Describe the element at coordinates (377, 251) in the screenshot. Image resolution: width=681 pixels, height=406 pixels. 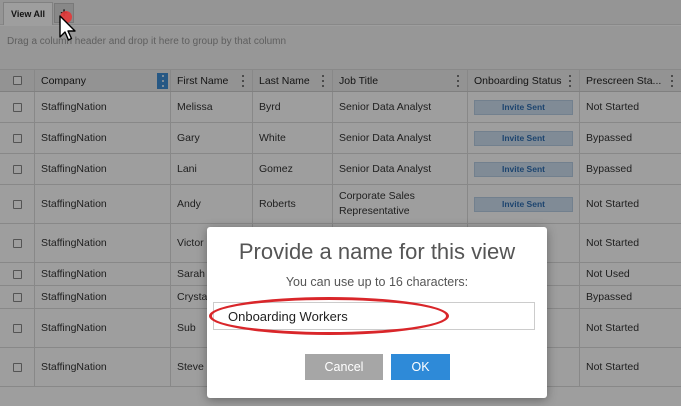
I see `dialog-title: Provide a name for this view` at that location.